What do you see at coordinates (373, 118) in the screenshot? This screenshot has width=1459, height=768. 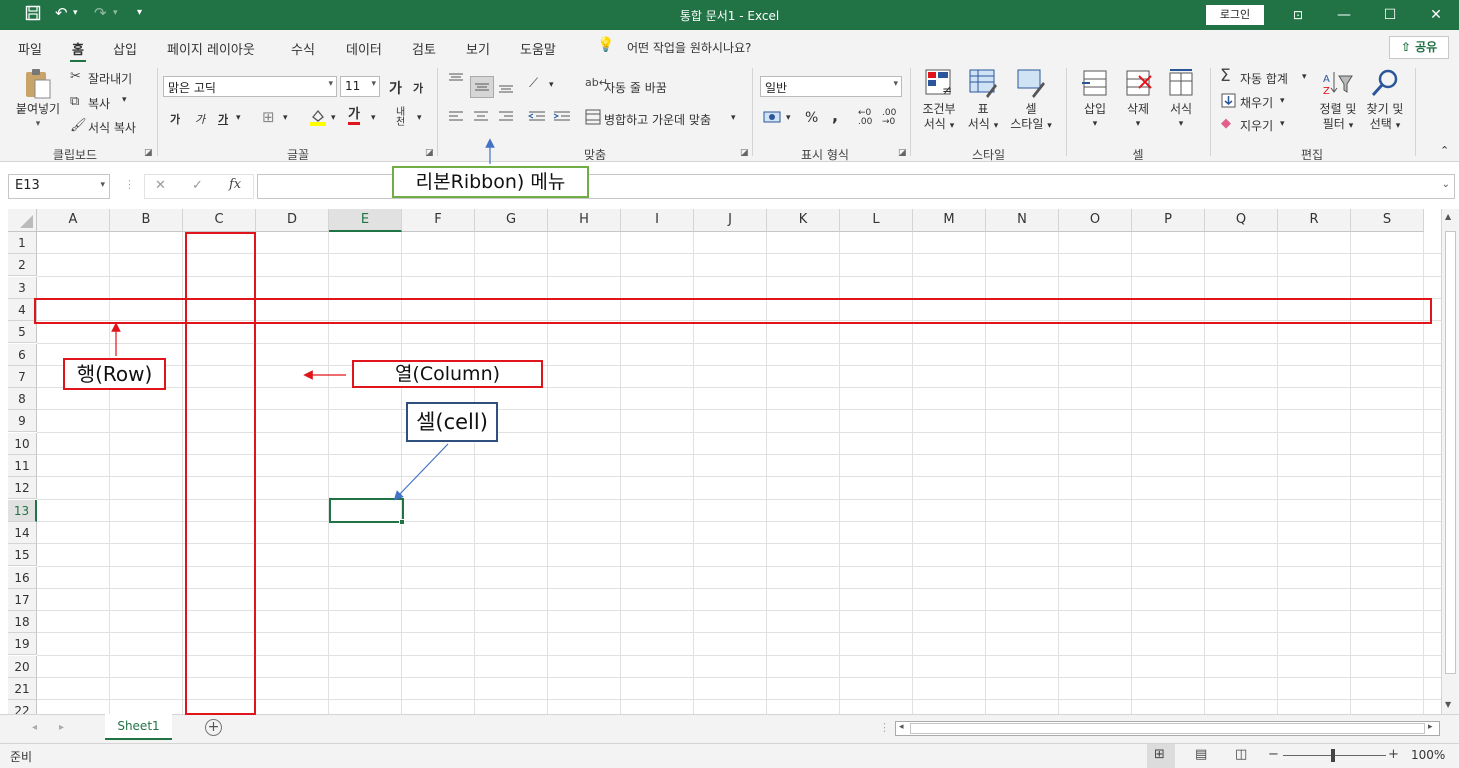 I see `font-color-dropdown-icon: ▾` at bounding box center [373, 118].